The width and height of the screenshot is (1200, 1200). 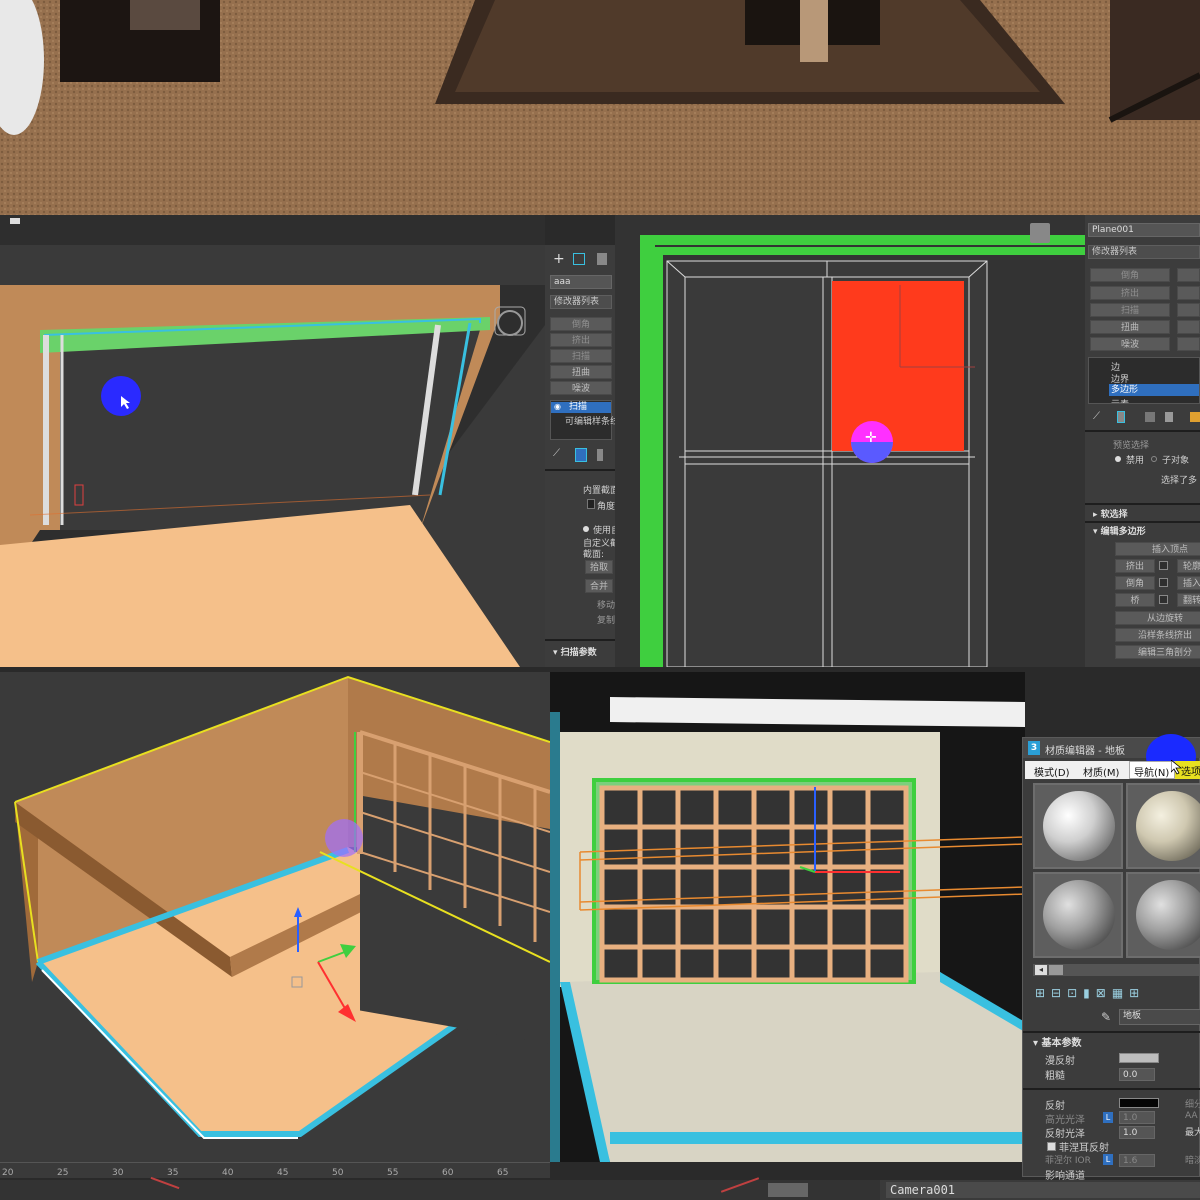 What do you see at coordinates (448, 1173) in the screenshot?
I see `ruler-label: 60` at bounding box center [448, 1173].